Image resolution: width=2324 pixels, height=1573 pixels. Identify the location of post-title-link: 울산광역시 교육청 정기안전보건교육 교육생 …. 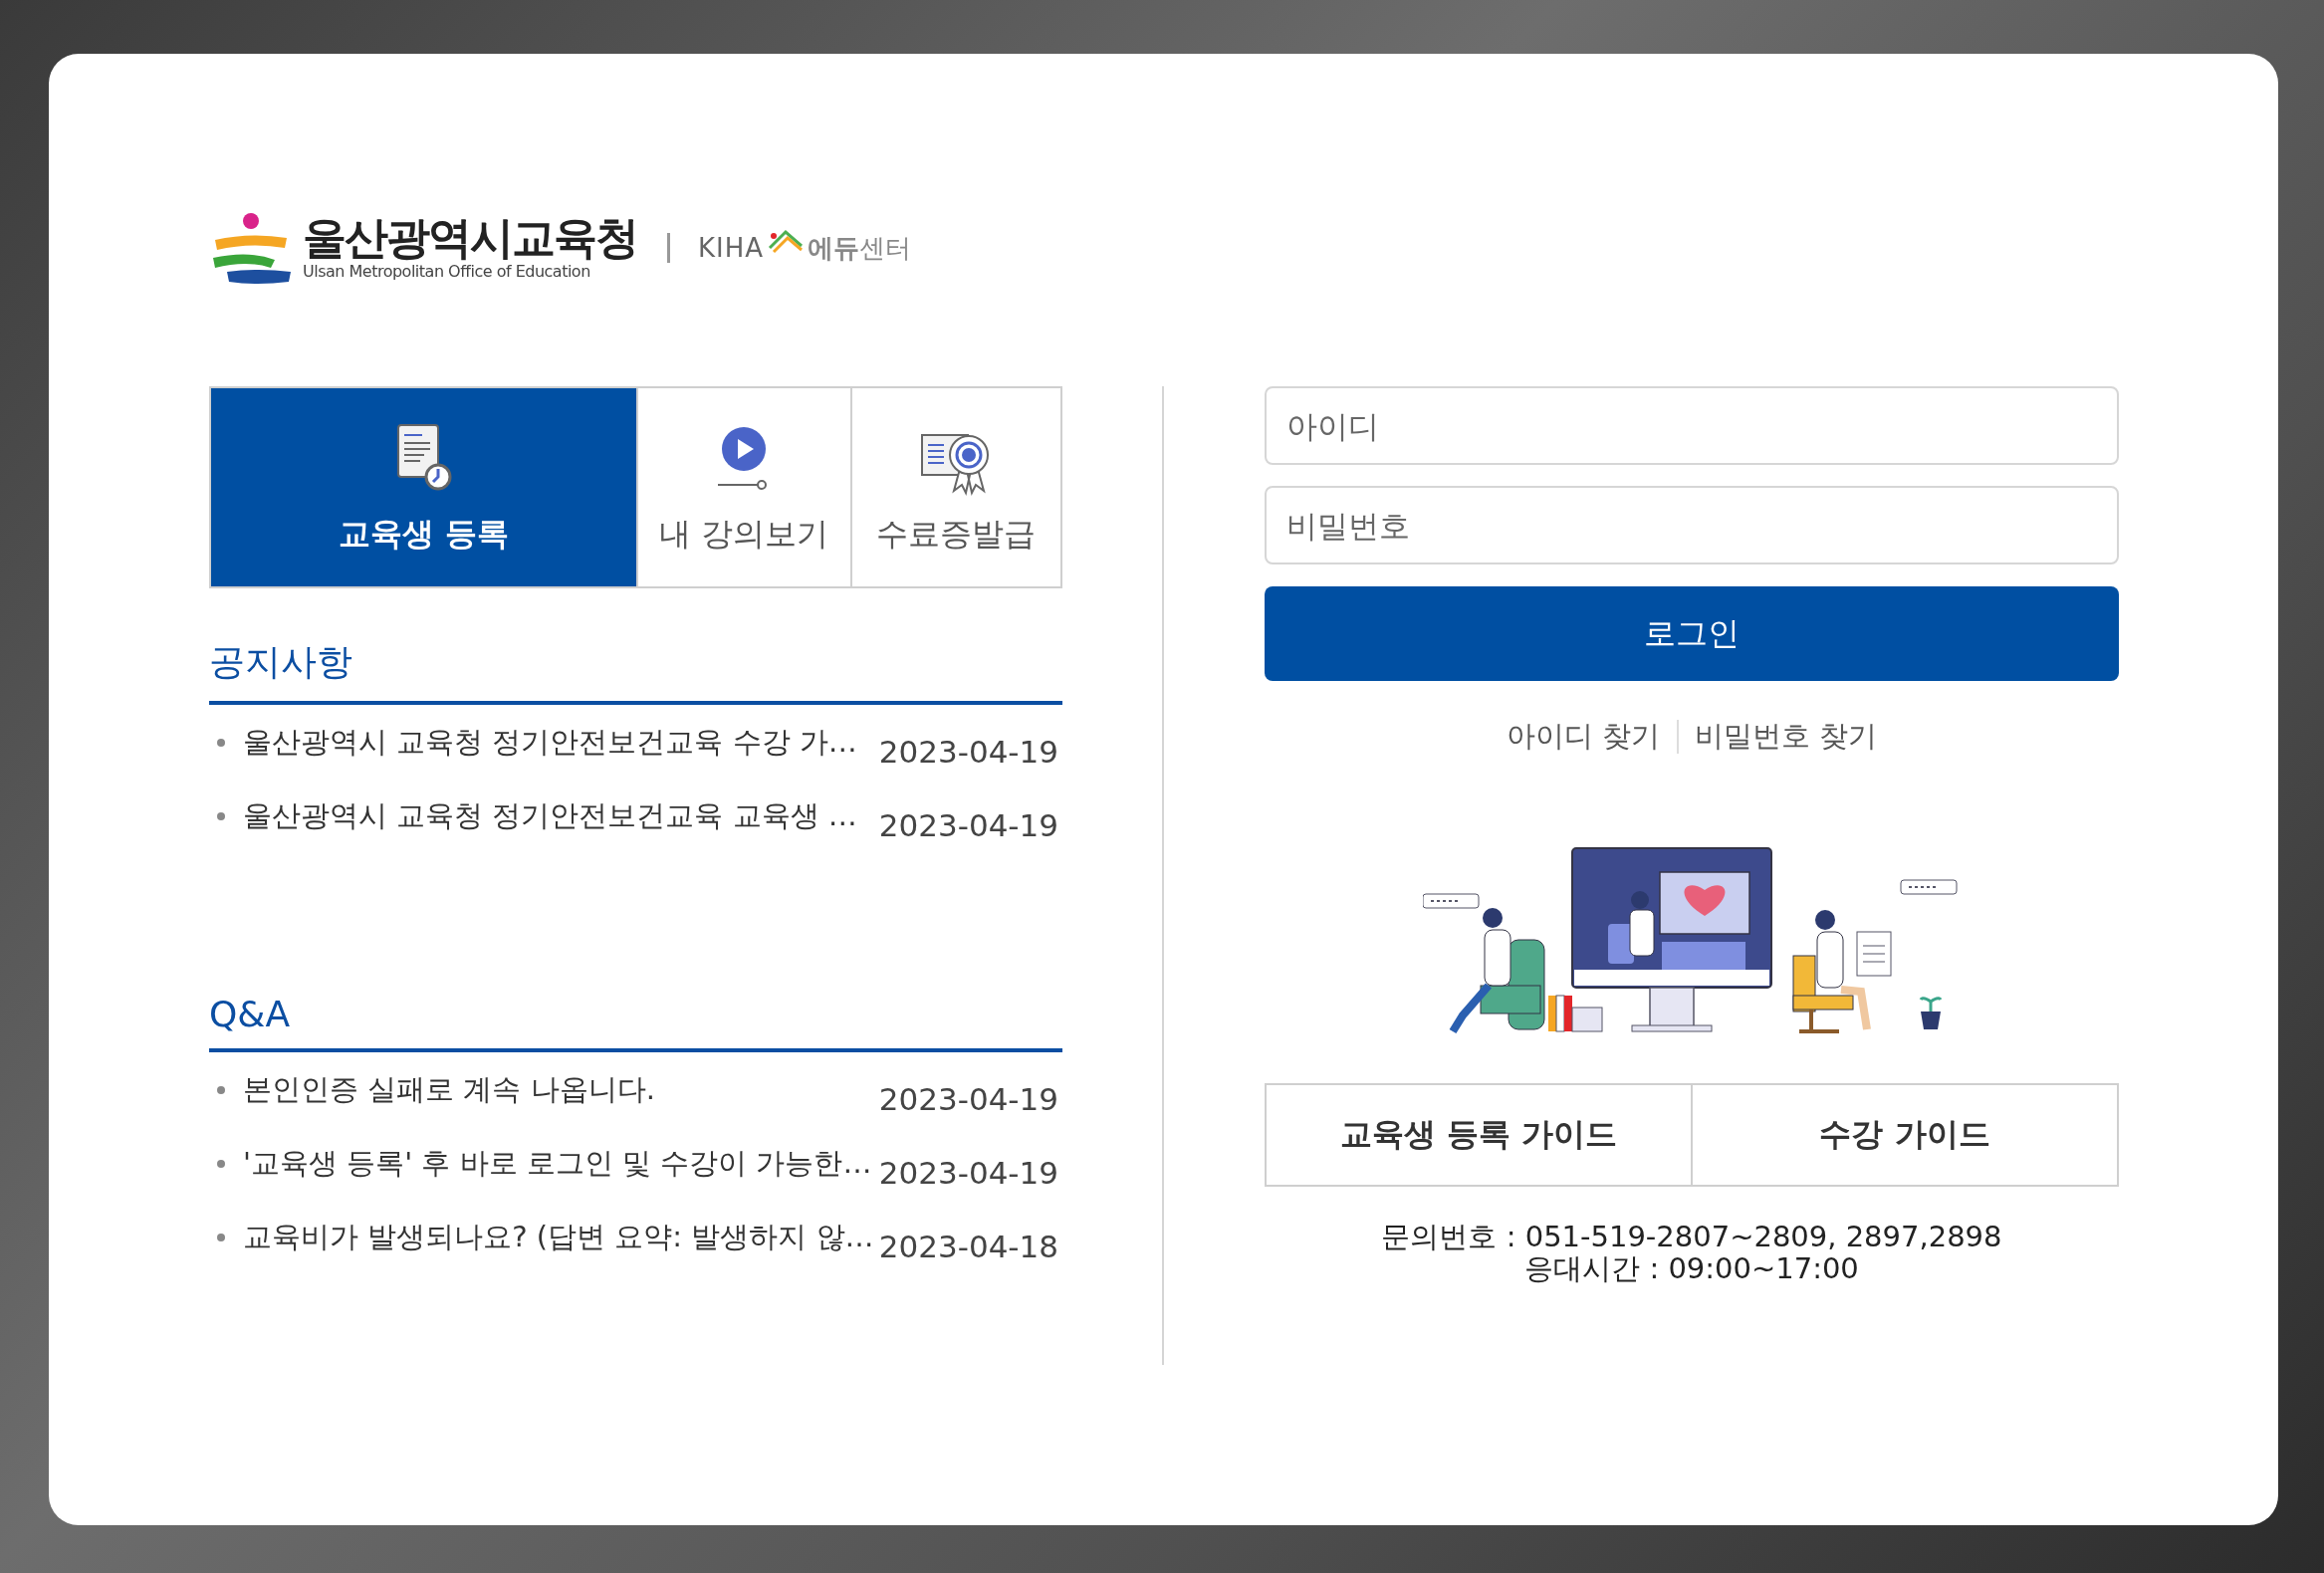
(561, 825).